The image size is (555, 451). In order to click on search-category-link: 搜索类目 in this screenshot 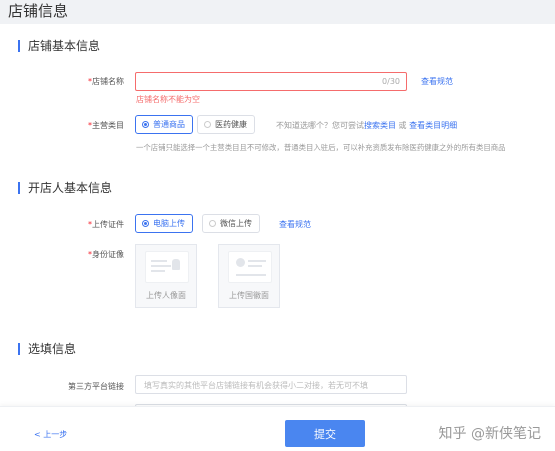, I will do `click(380, 125)`.